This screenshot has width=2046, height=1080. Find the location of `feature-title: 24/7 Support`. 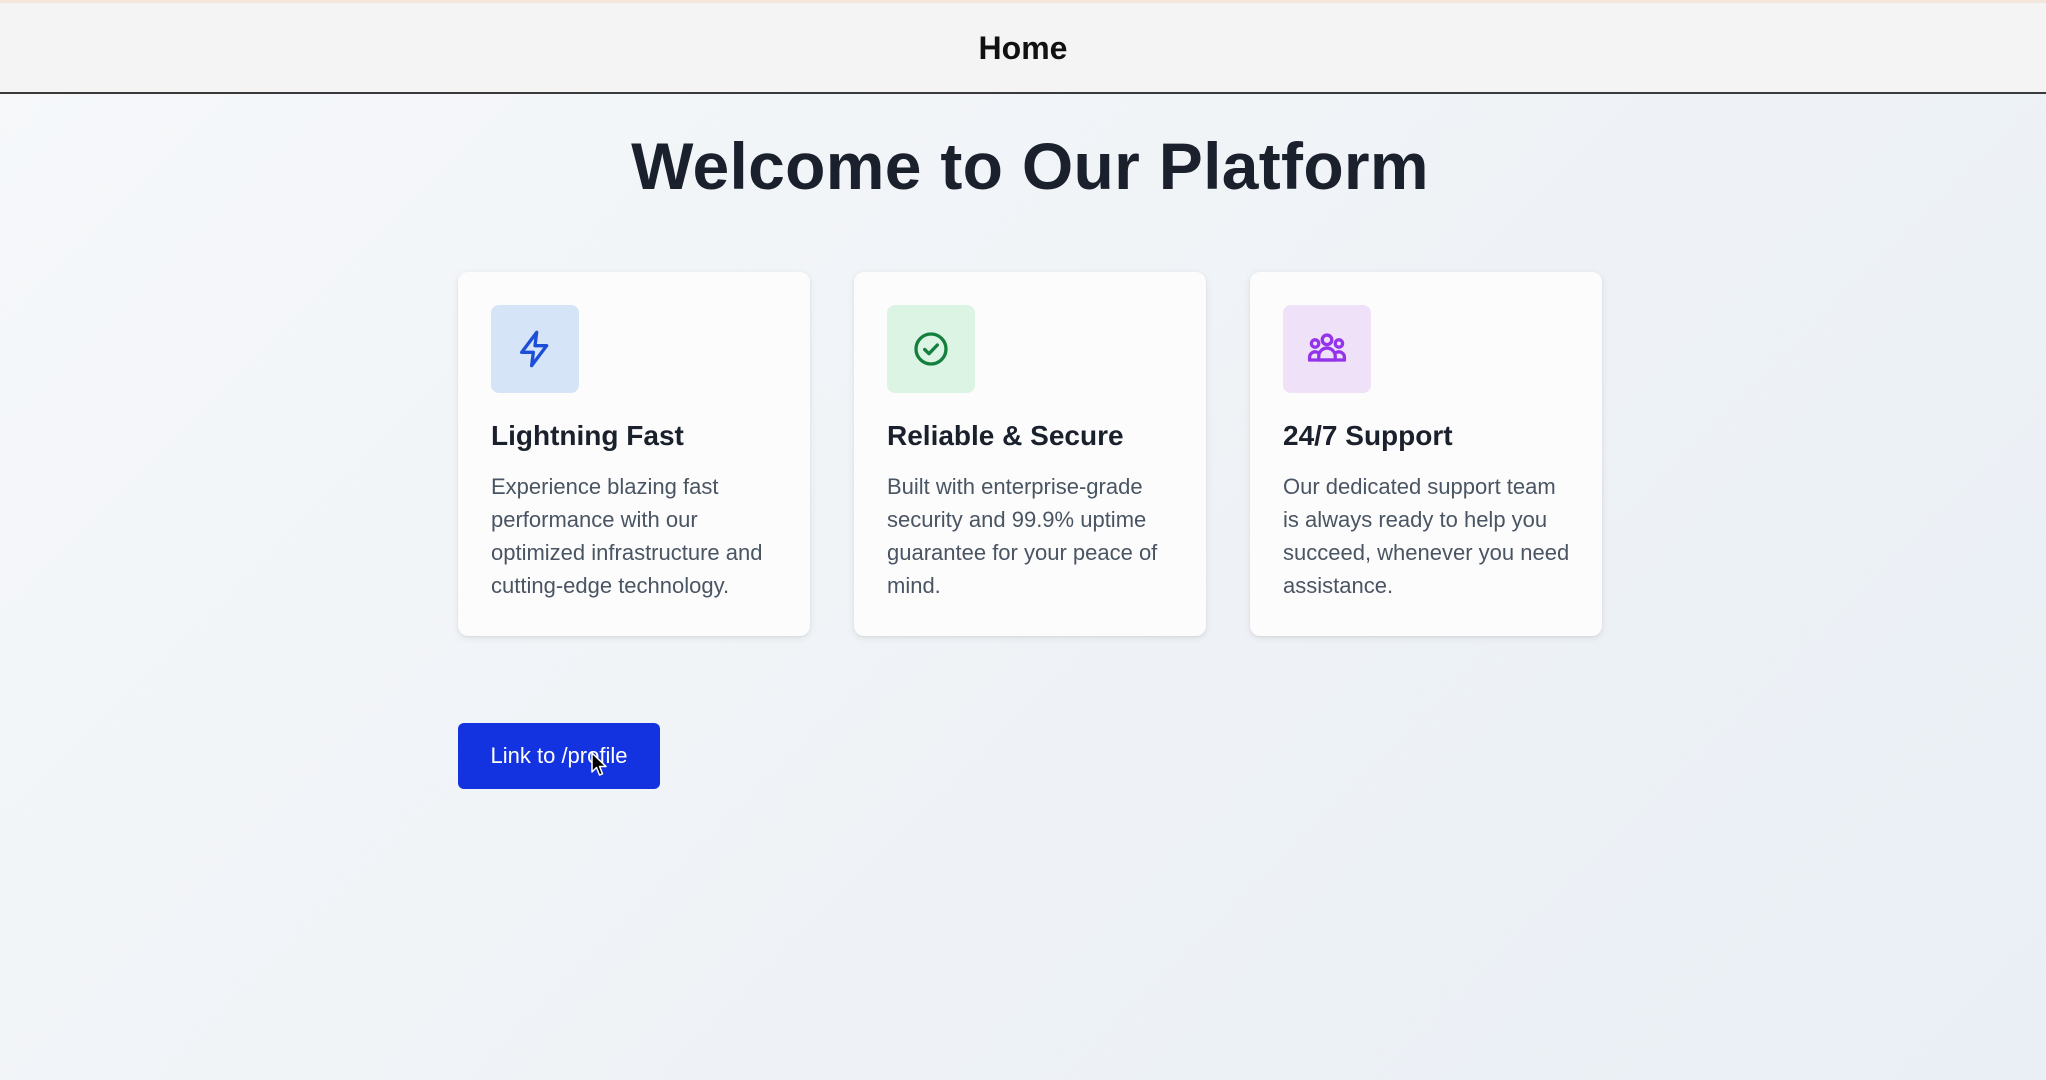

feature-title: 24/7 Support is located at coordinates (1368, 435).